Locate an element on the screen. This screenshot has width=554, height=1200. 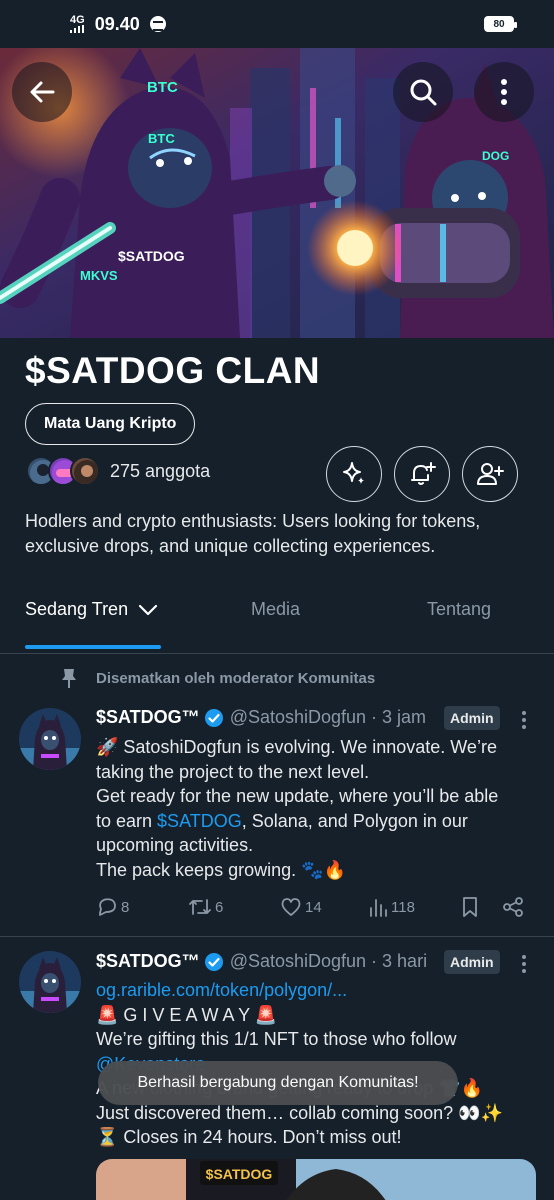
tab-about: Tentang is located at coordinates (459, 609).